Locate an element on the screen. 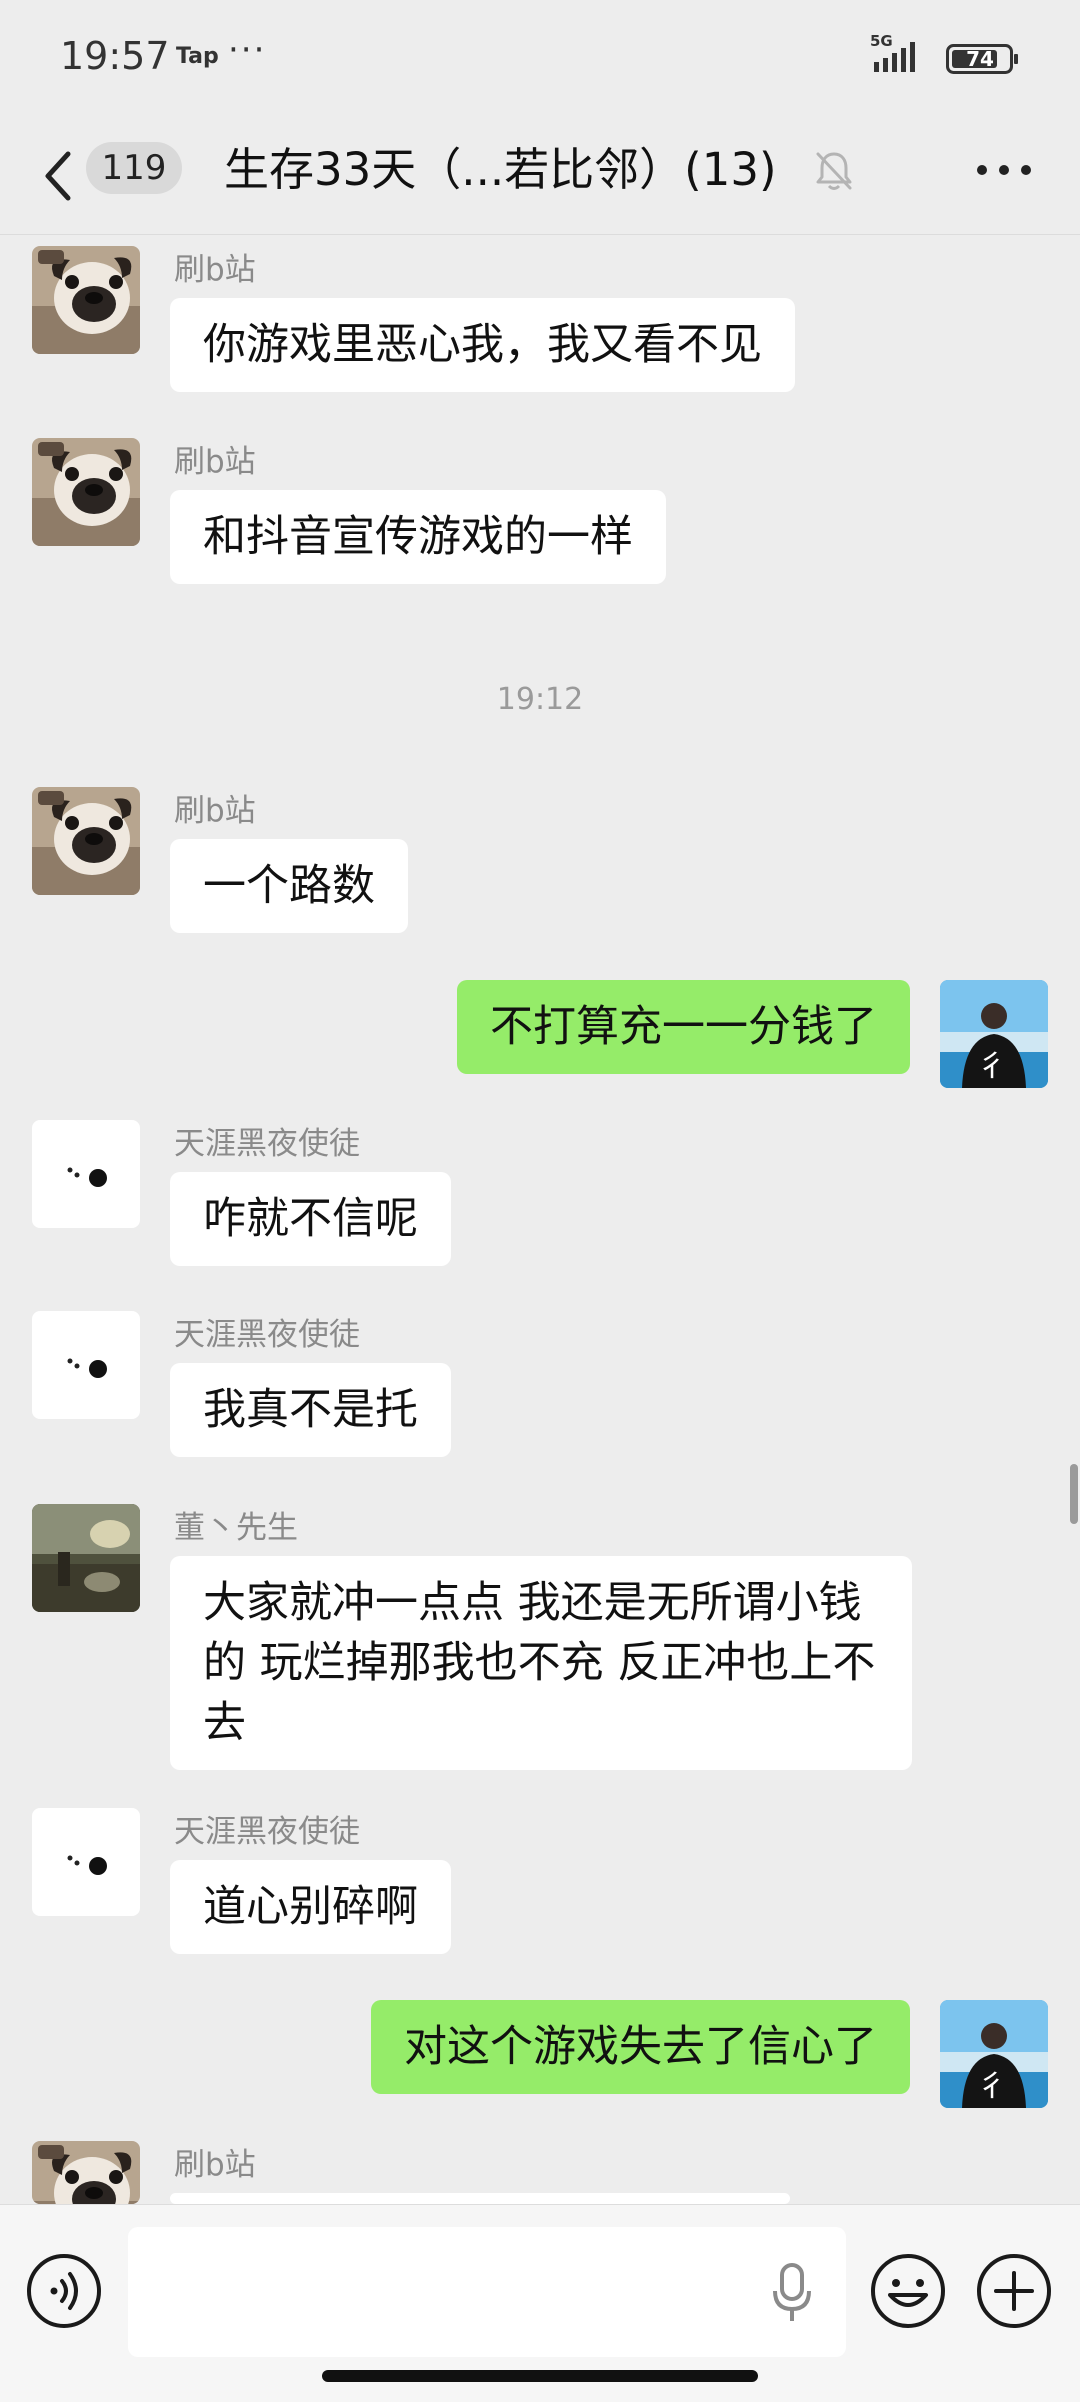 The width and height of the screenshot is (1080, 2402). signal-icon: 5G is located at coordinates (902, 54).